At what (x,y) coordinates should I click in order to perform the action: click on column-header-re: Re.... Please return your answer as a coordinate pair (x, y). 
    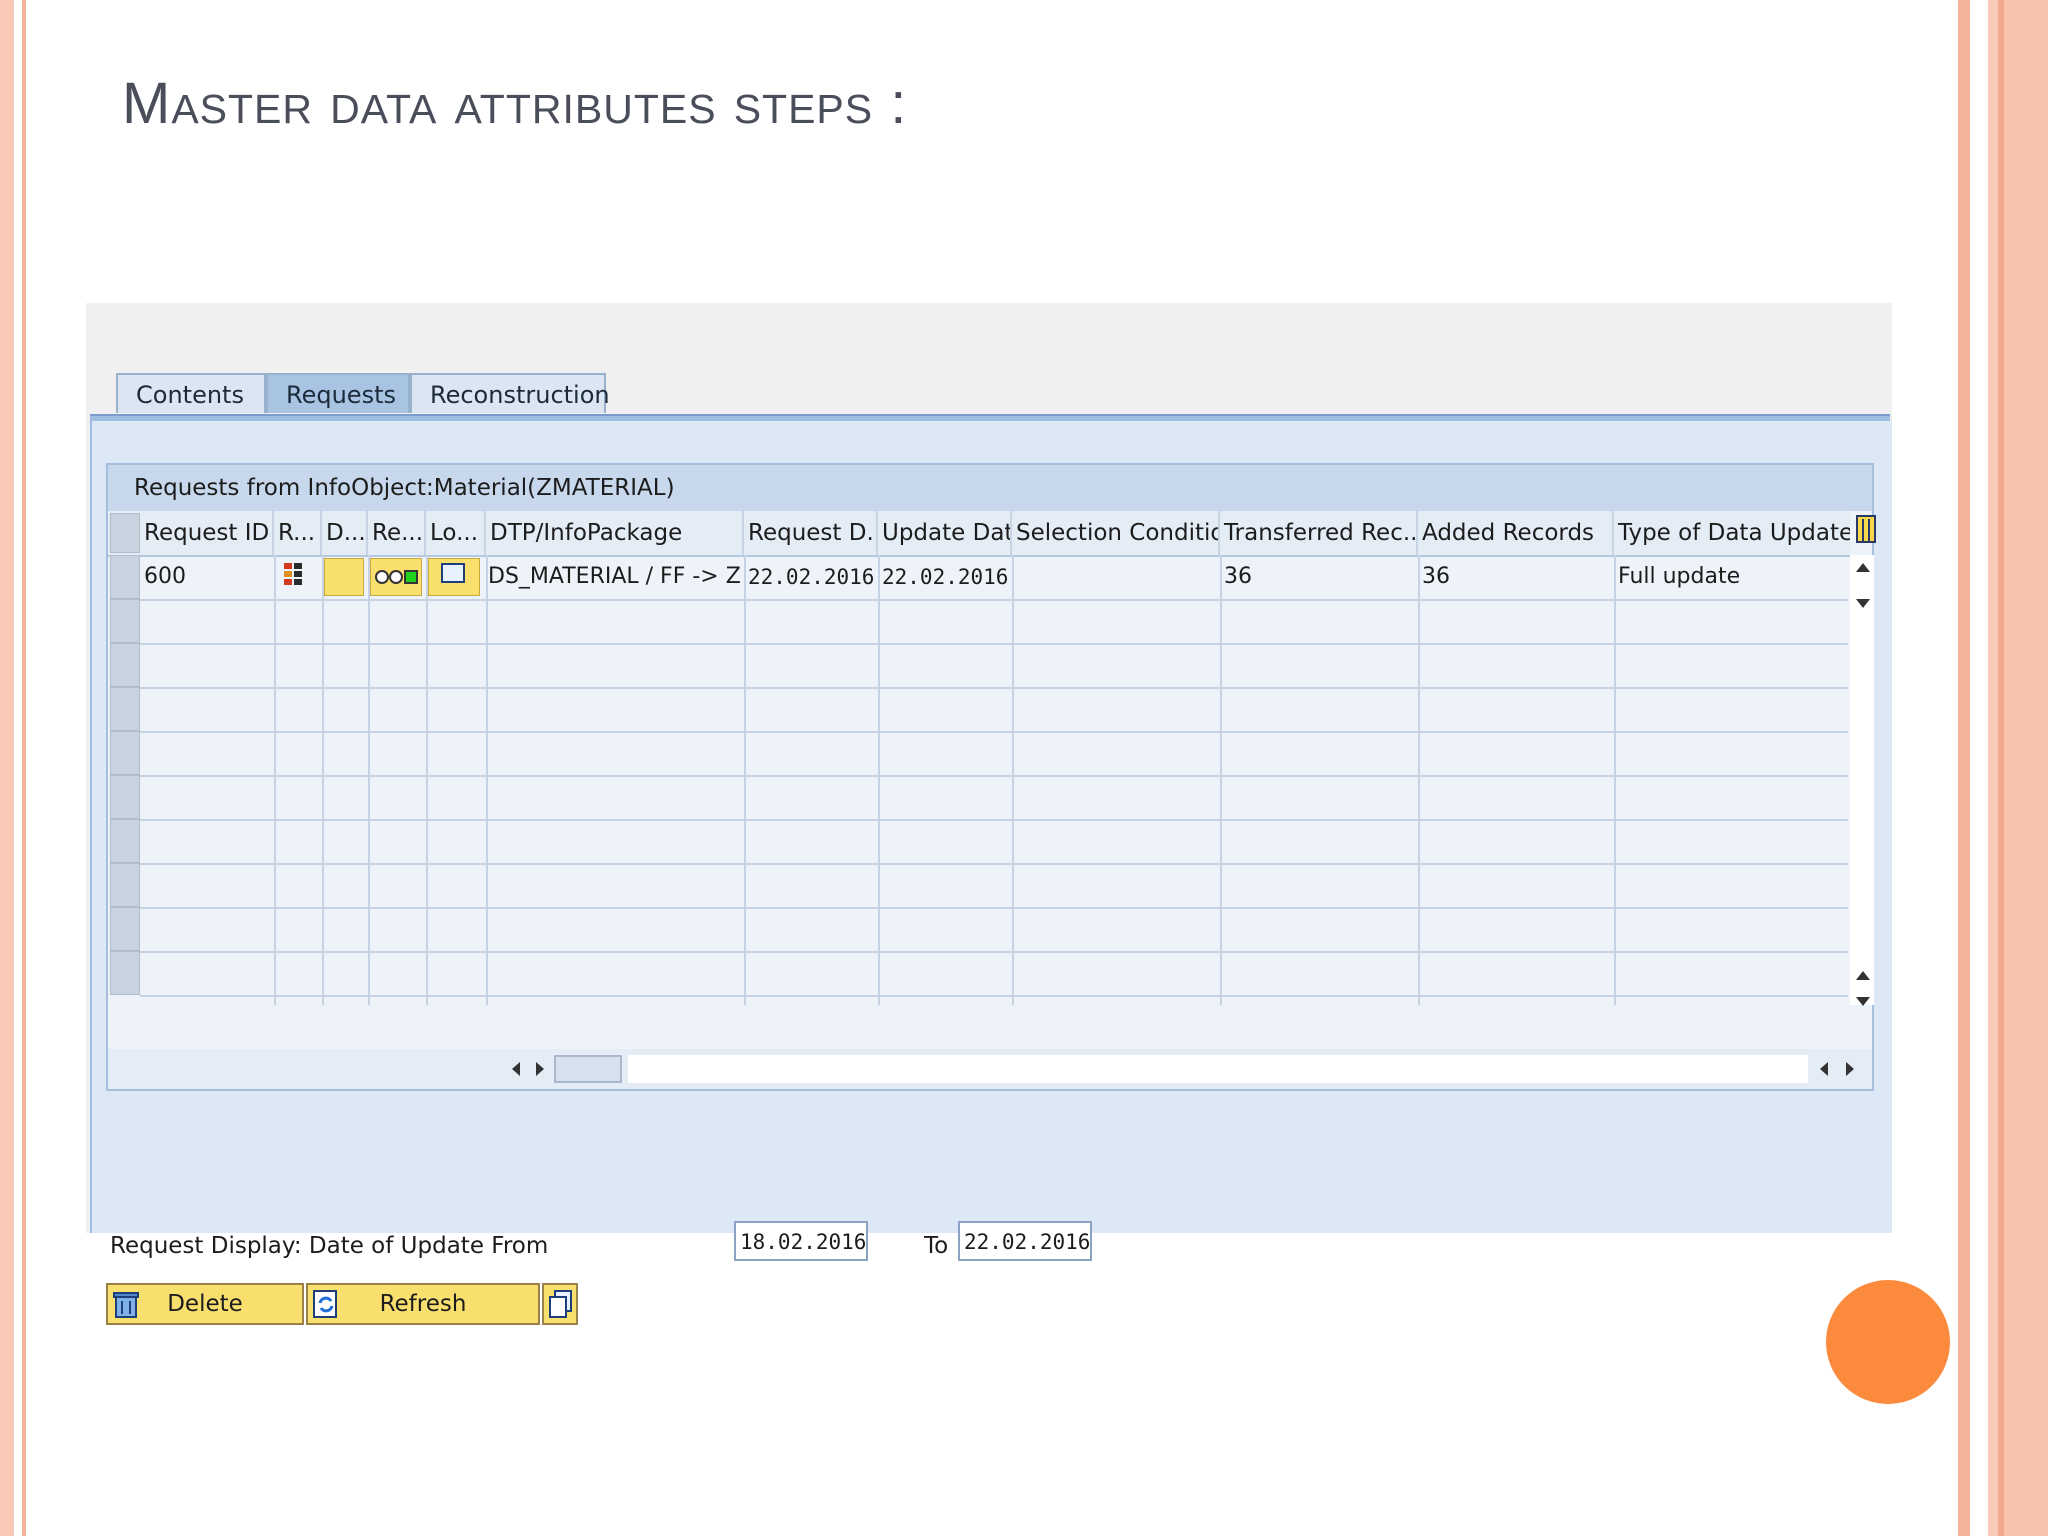
    Looking at the image, I should click on (397, 533).